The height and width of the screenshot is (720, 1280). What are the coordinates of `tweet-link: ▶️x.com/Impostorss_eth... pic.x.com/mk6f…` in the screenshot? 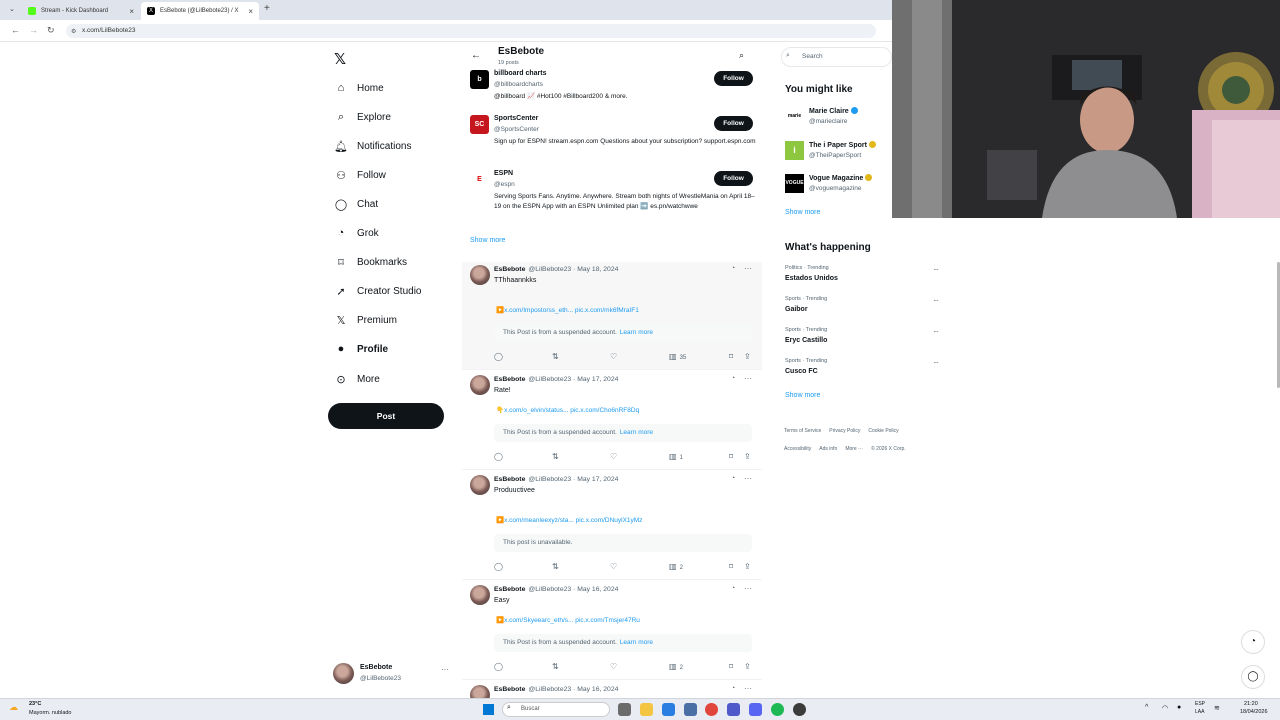 It's located at (567, 310).